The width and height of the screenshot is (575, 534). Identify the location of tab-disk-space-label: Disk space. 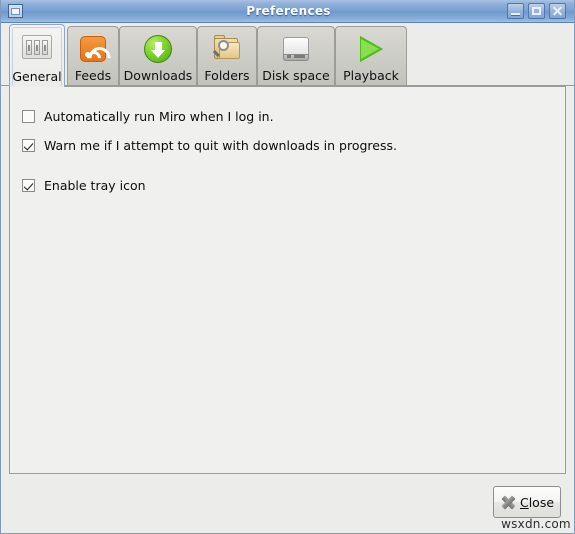
(296, 75).